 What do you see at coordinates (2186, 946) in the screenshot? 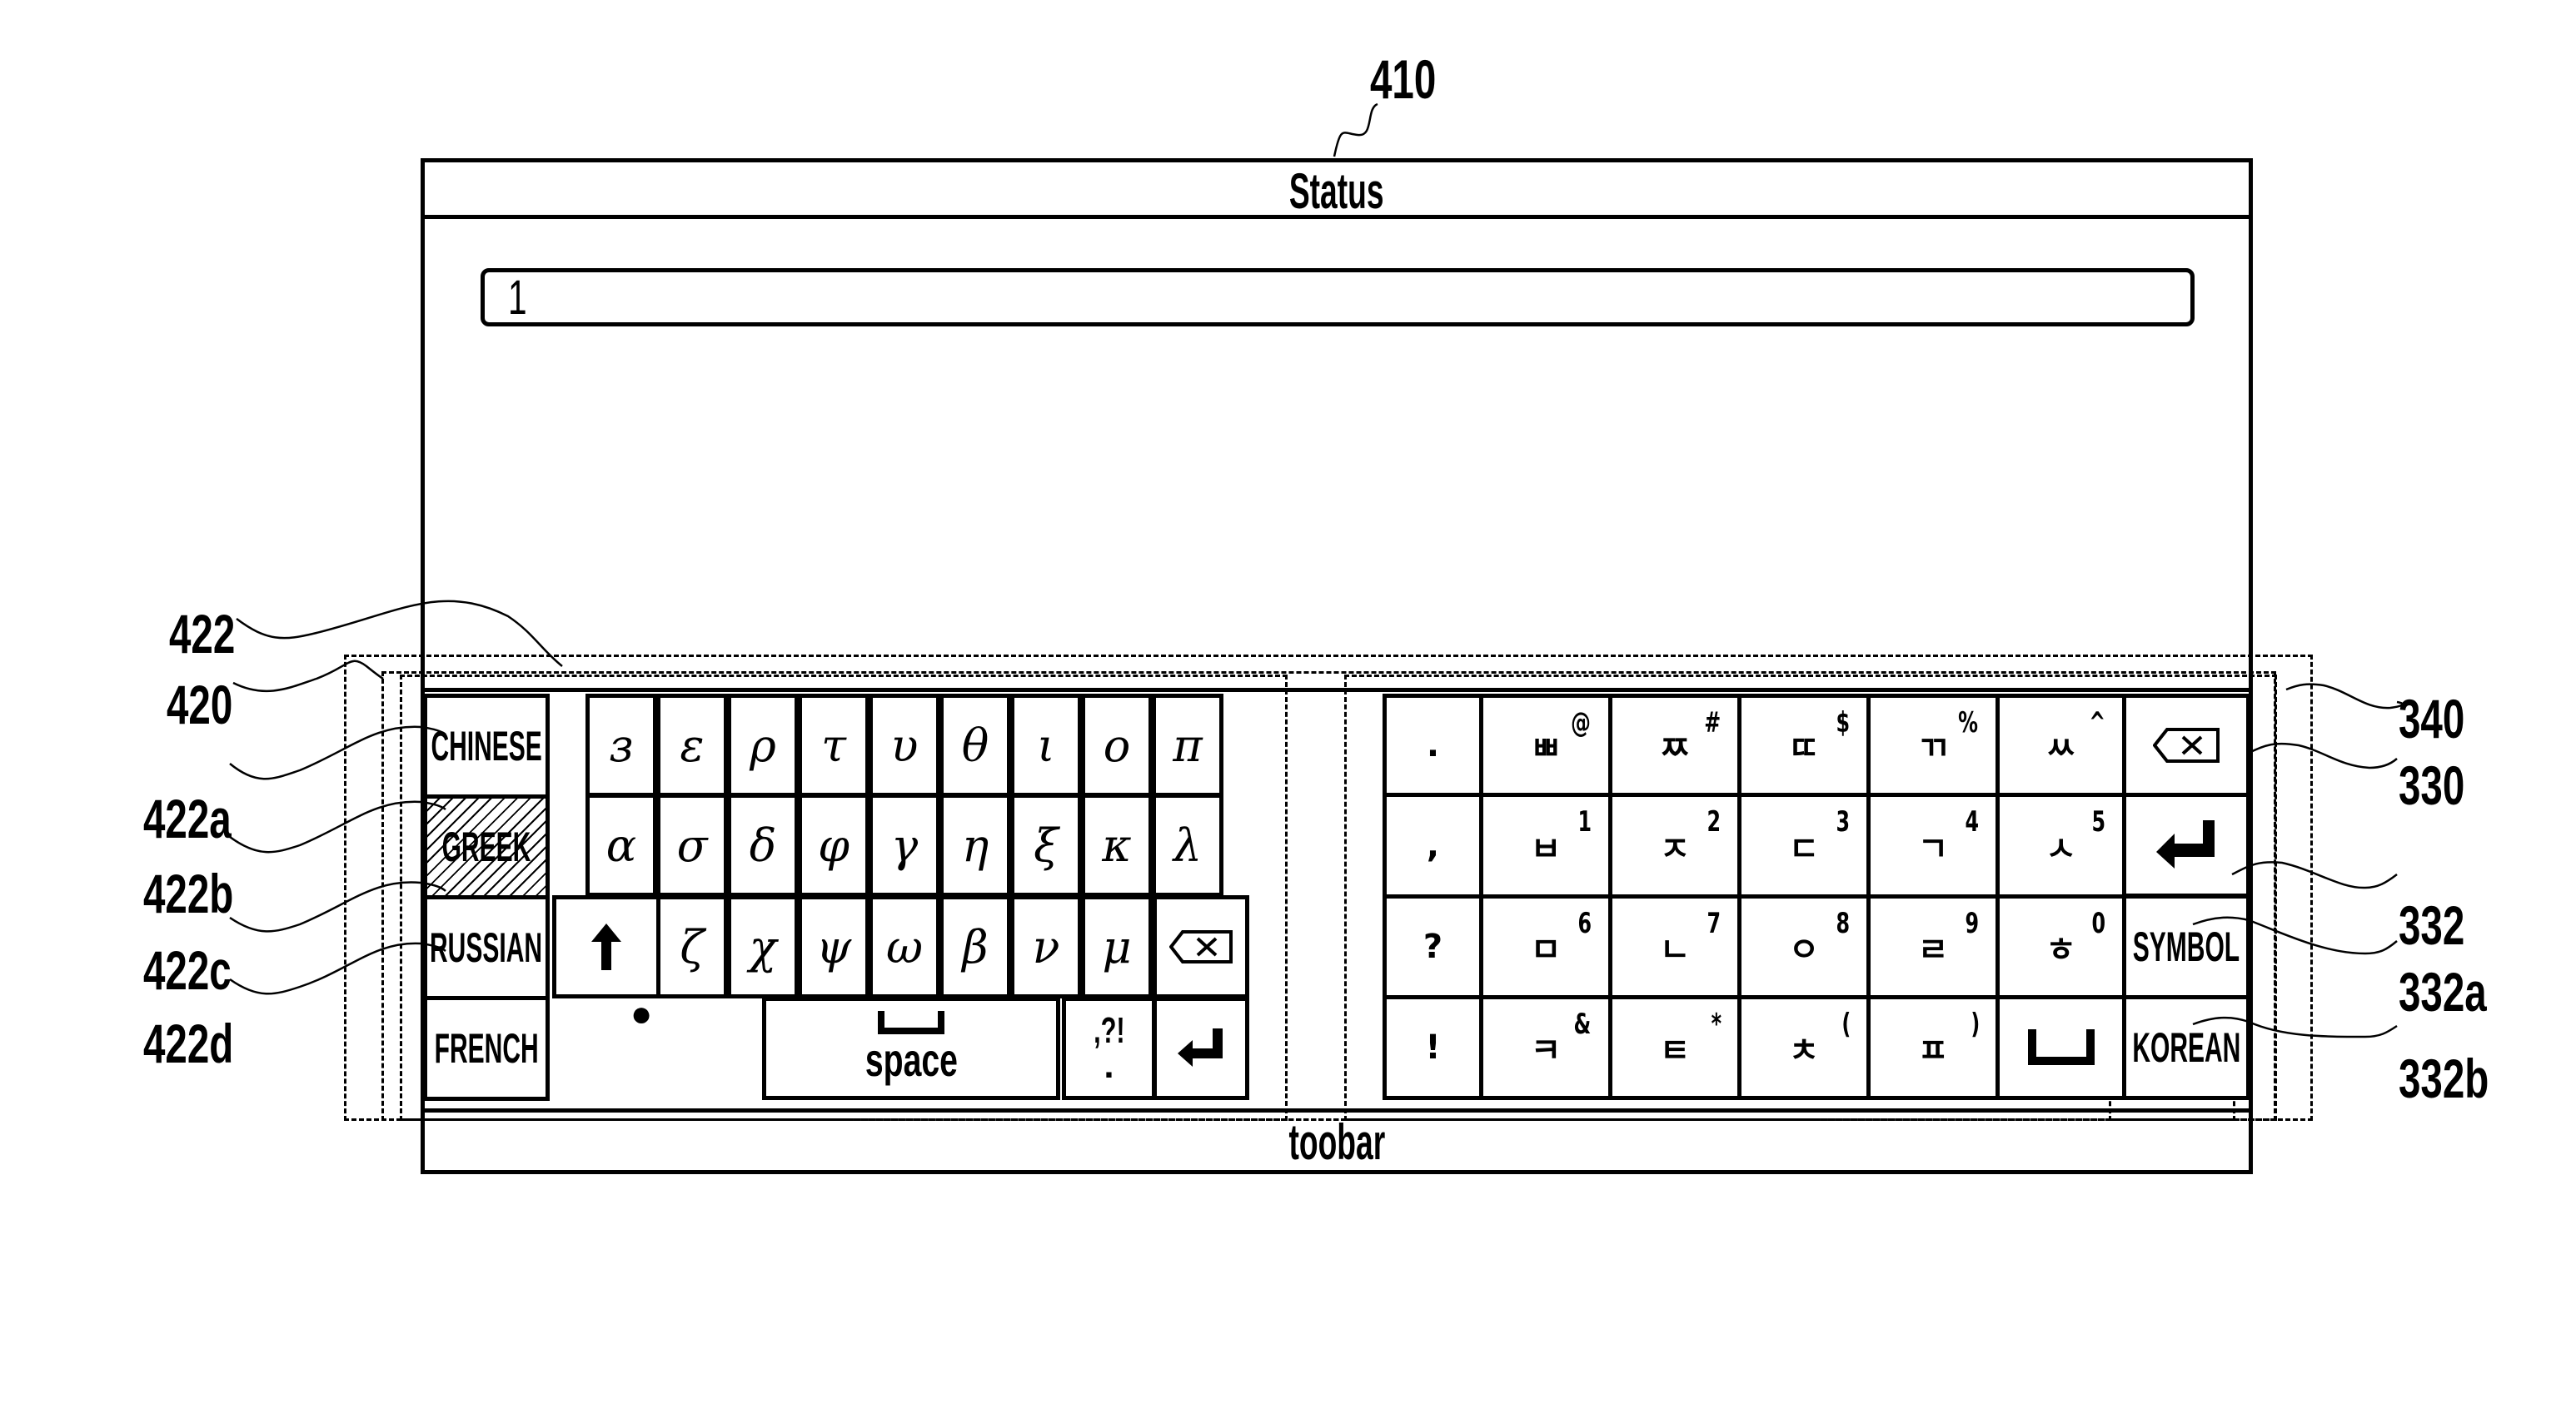
I see `symbol-mode-key: SYMBOL` at bounding box center [2186, 946].